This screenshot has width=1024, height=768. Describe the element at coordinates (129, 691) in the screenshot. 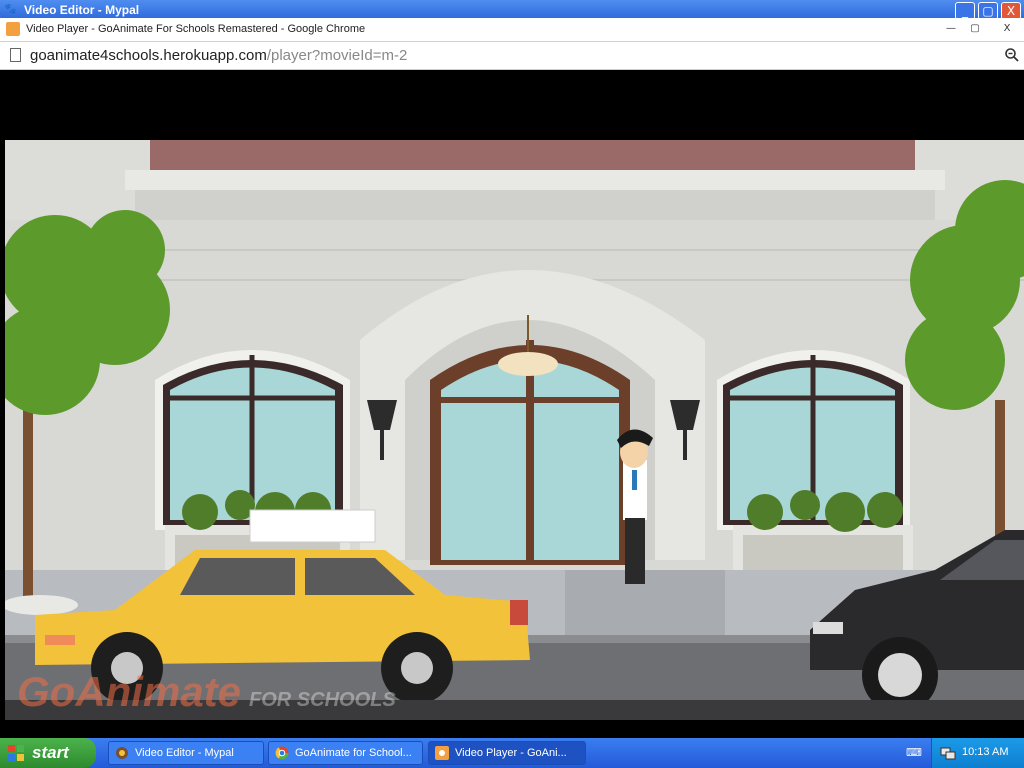

I see `watermark-brand: GoAnimate` at that location.